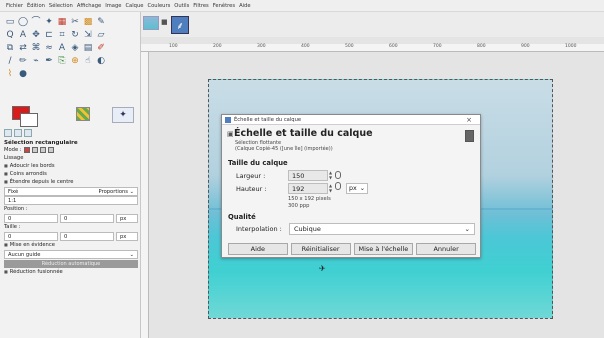  What do you see at coordinates (23, 75) in the screenshot?
I see `blur-icon: ●` at bounding box center [23, 75].